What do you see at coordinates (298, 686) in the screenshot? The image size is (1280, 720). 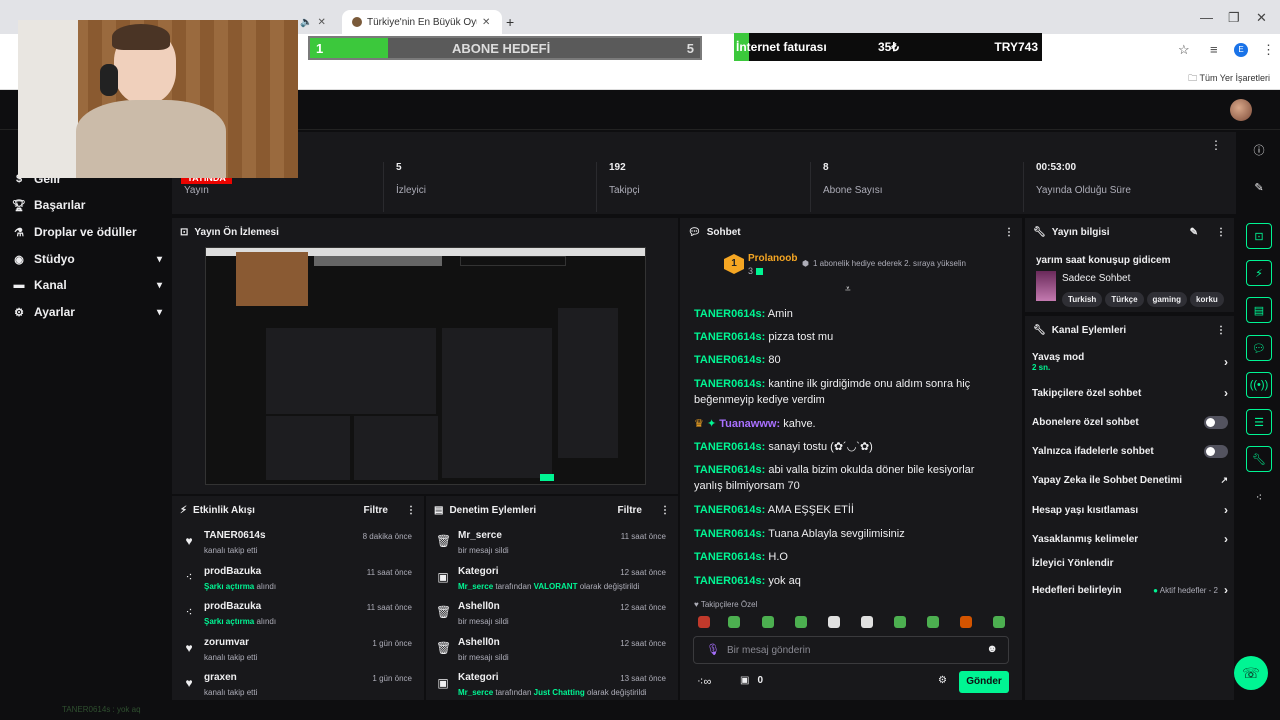 I see `list-item: ♥ graxen kanalı takip etti 1 gün önce` at bounding box center [298, 686].